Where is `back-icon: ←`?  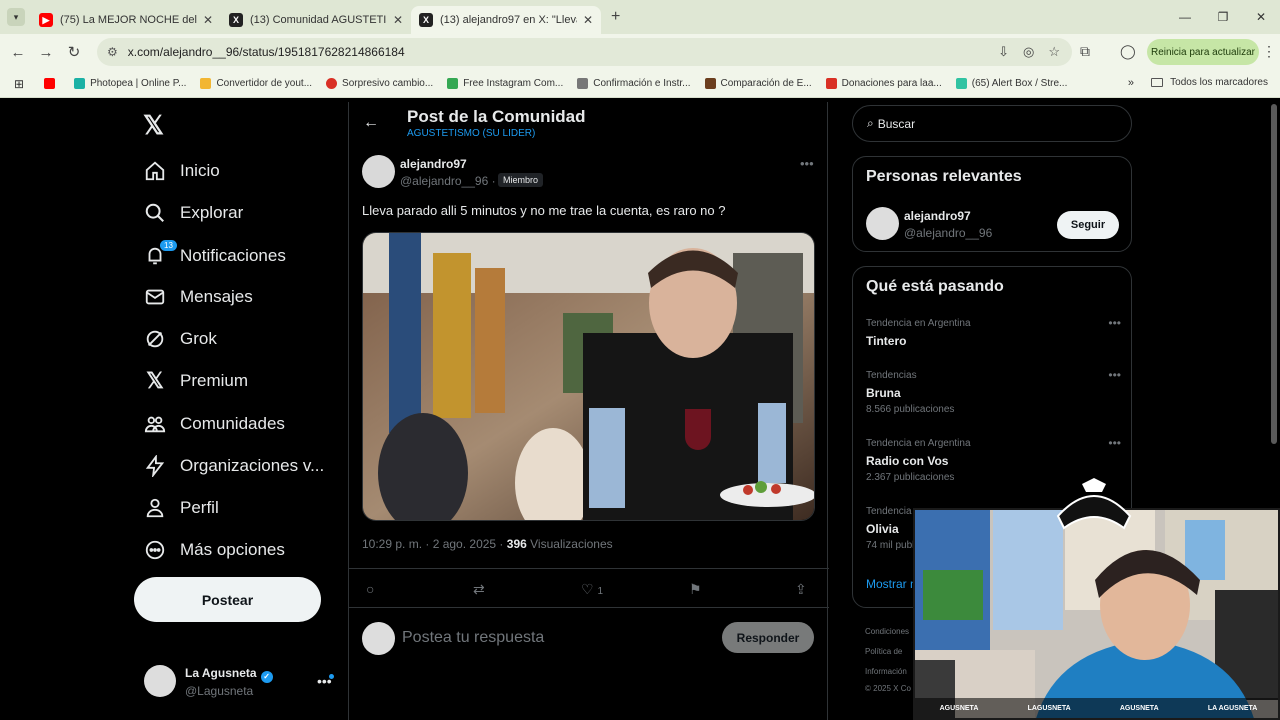 back-icon: ← is located at coordinates (18, 52).